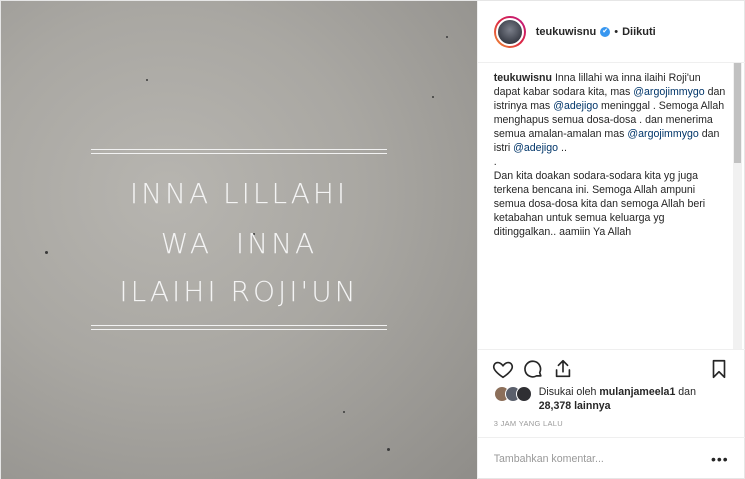 The height and width of the screenshot is (479, 745). I want to click on caption-username: teukuwisnu, so click(523, 78).